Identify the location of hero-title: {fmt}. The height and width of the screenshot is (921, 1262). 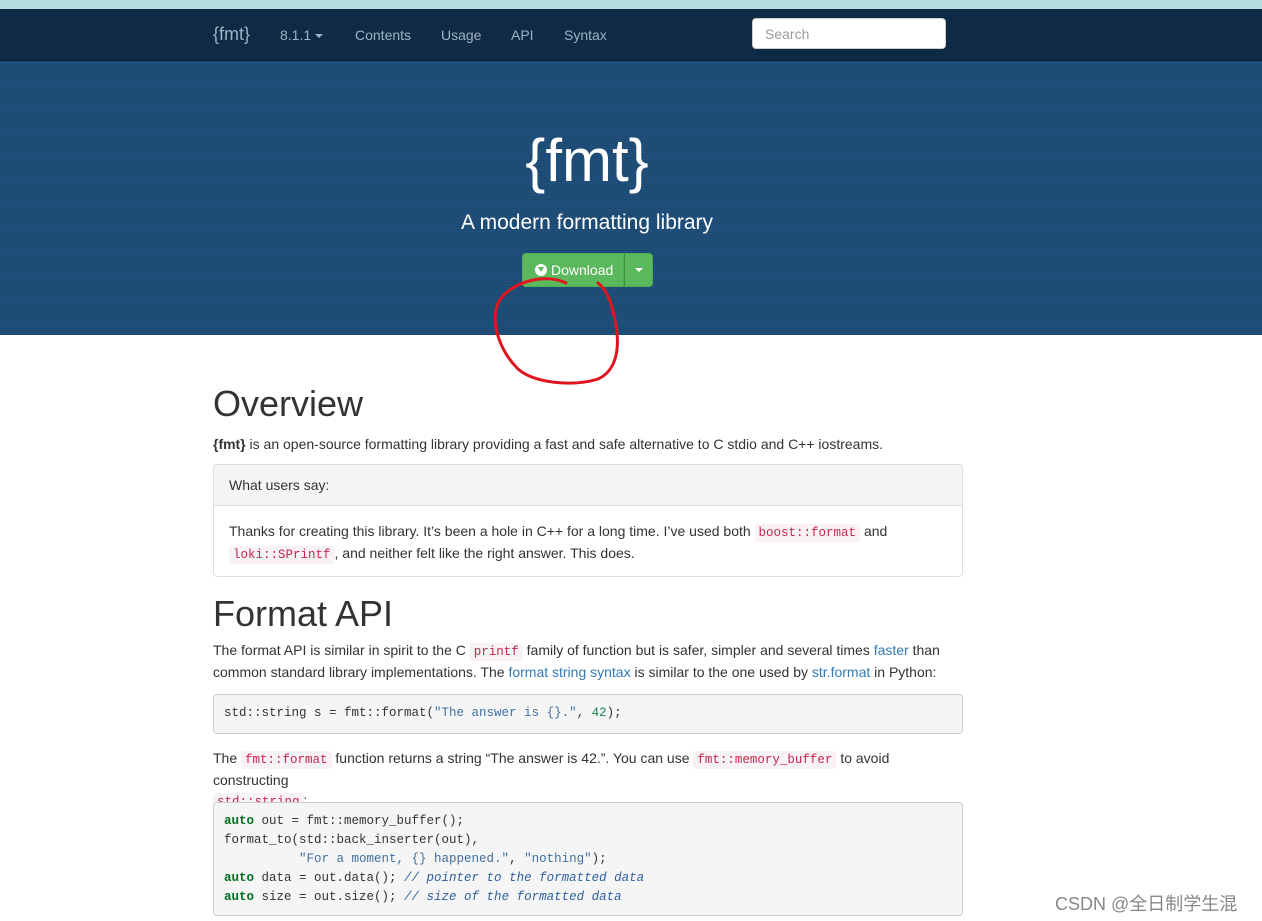
(587, 160).